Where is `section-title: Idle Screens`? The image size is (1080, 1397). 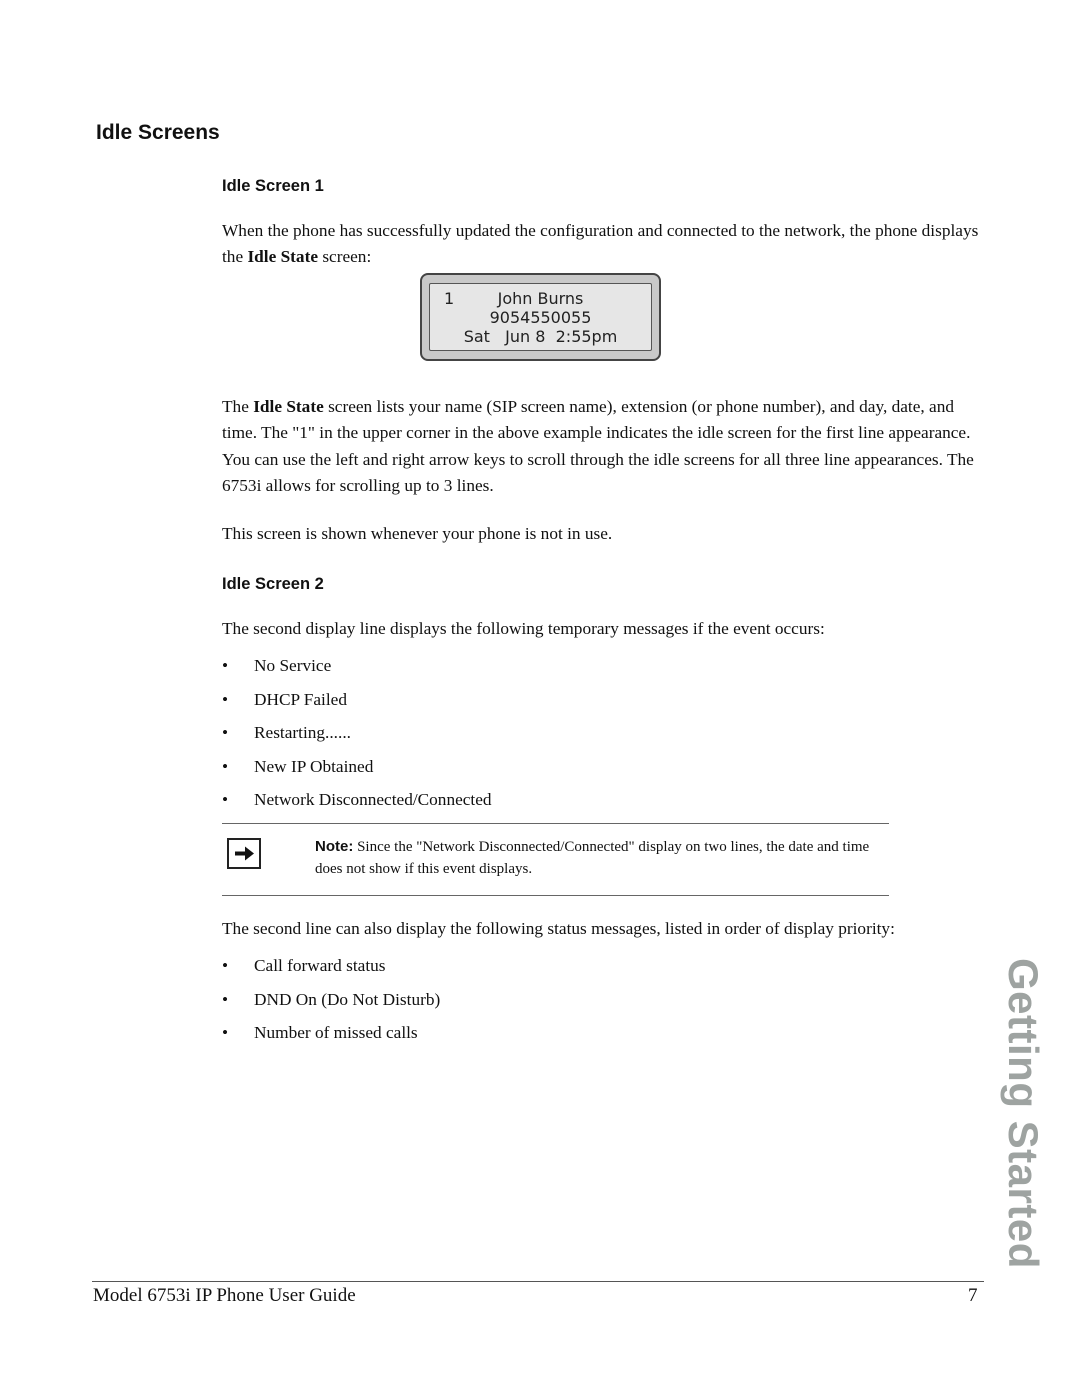
section-title: Idle Screens is located at coordinates (158, 132).